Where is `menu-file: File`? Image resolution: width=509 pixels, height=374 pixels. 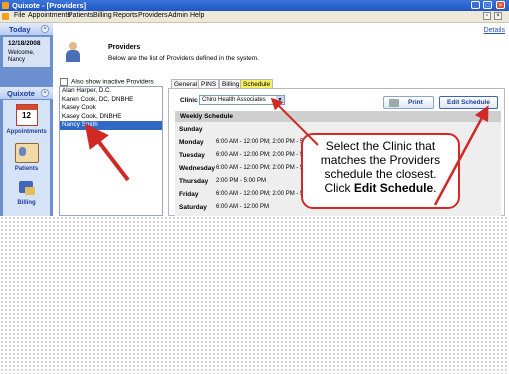 menu-file: File is located at coordinates (19, 15).